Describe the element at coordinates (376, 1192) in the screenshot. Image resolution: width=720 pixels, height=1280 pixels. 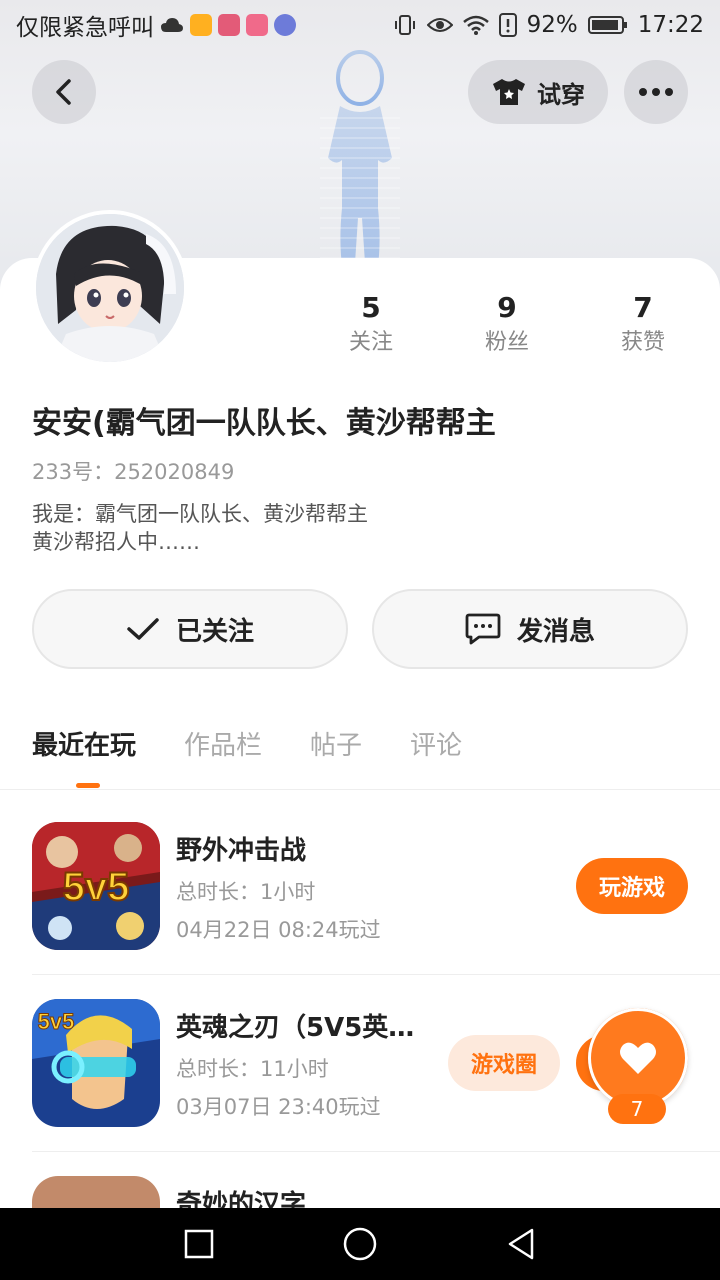
I see `game-list-item: 奇妙的汉字` at that location.